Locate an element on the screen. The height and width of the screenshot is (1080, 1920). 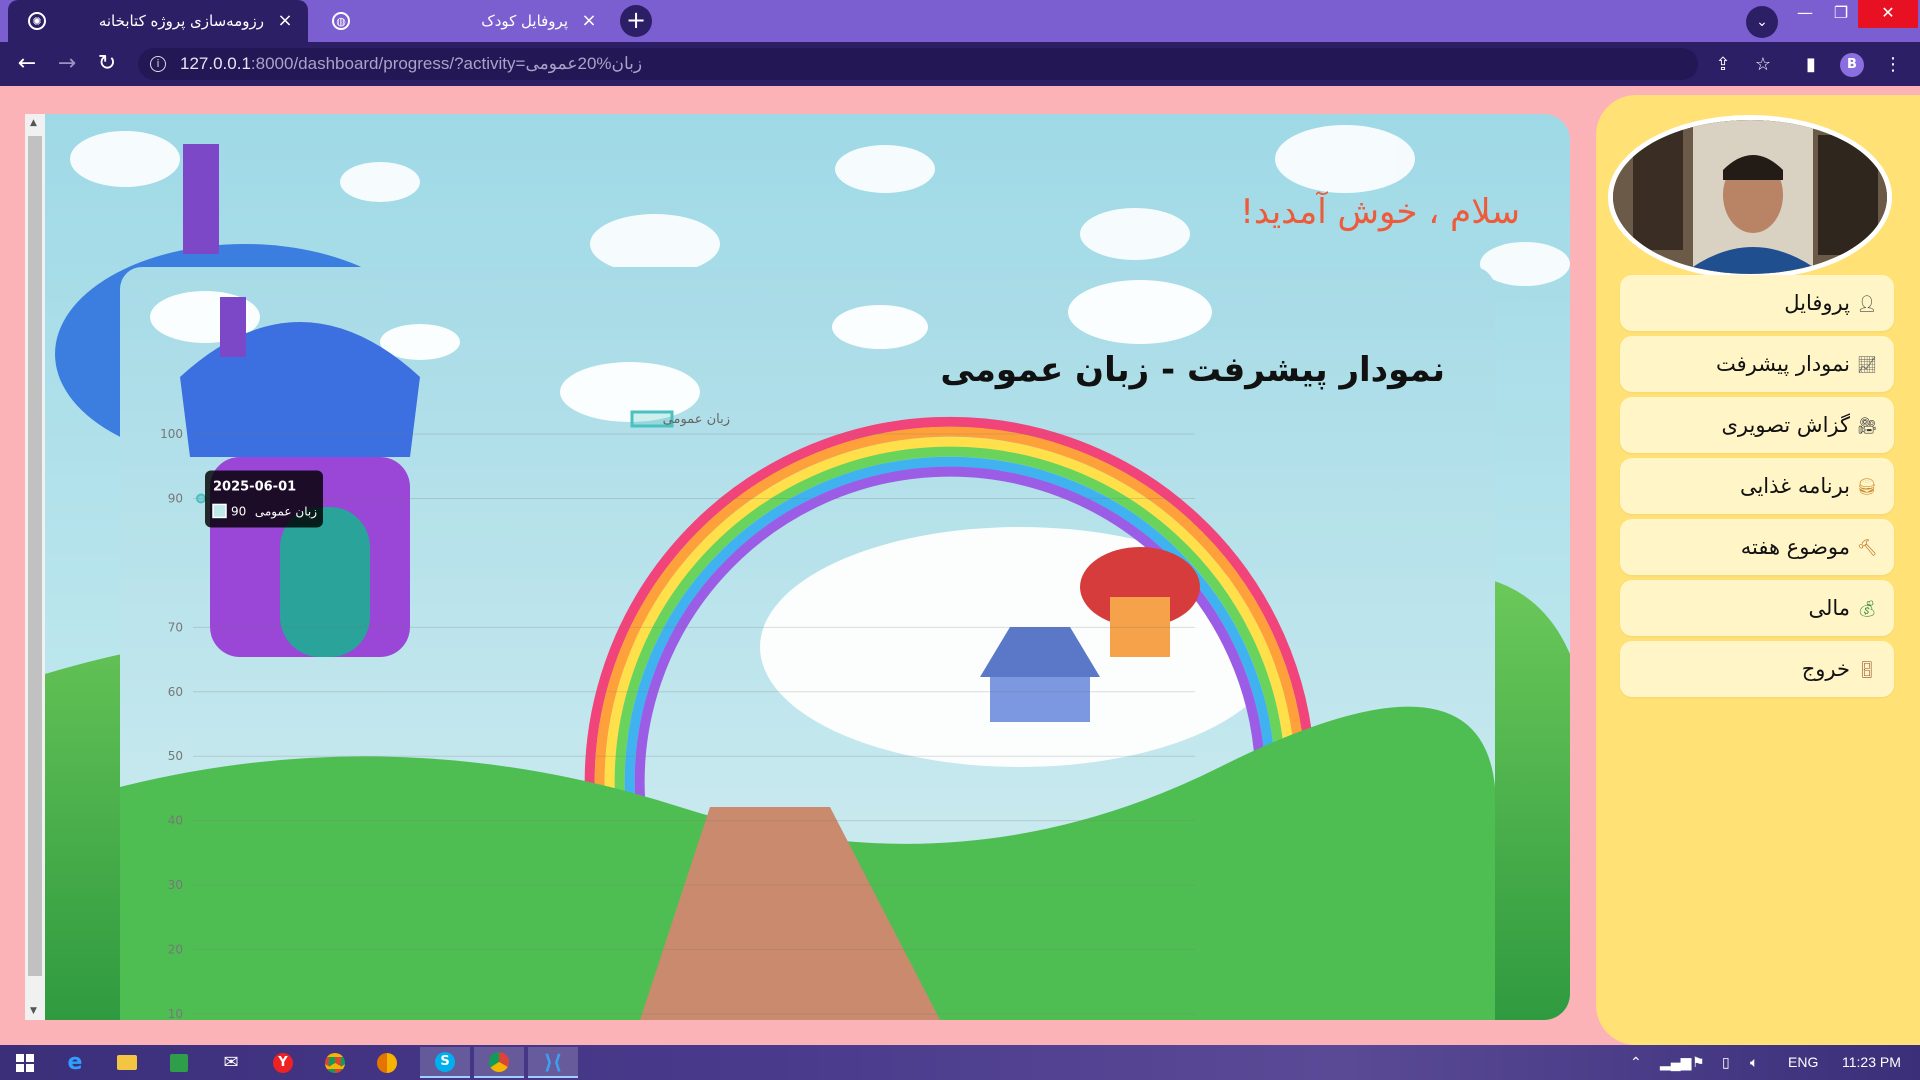
scroll-up-arrow-icon: ▲ is located at coordinates (33, 123).